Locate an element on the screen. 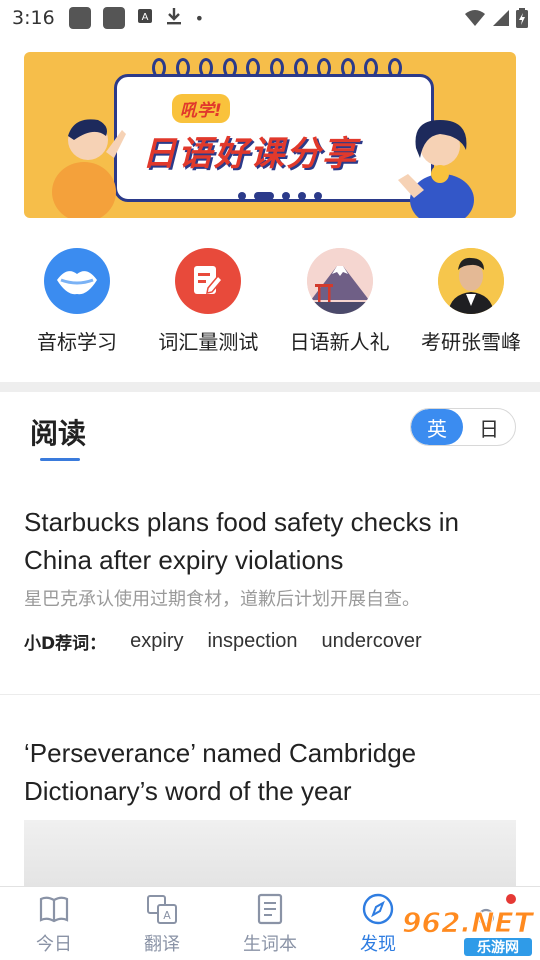 This screenshot has width=540, height=960. toggle-english: 英 is located at coordinates (437, 427).